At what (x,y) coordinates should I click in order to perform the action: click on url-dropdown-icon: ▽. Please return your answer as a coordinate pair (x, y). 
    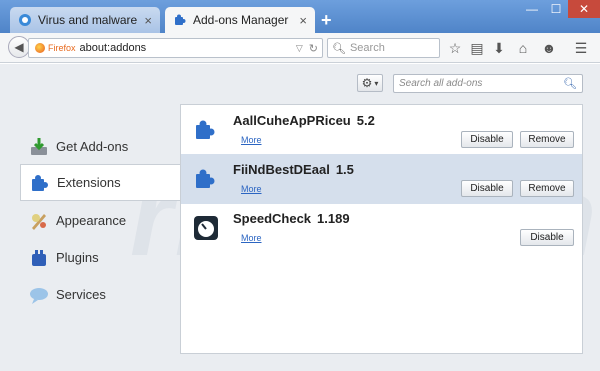
    Looking at the image, I should click on (299, 48).